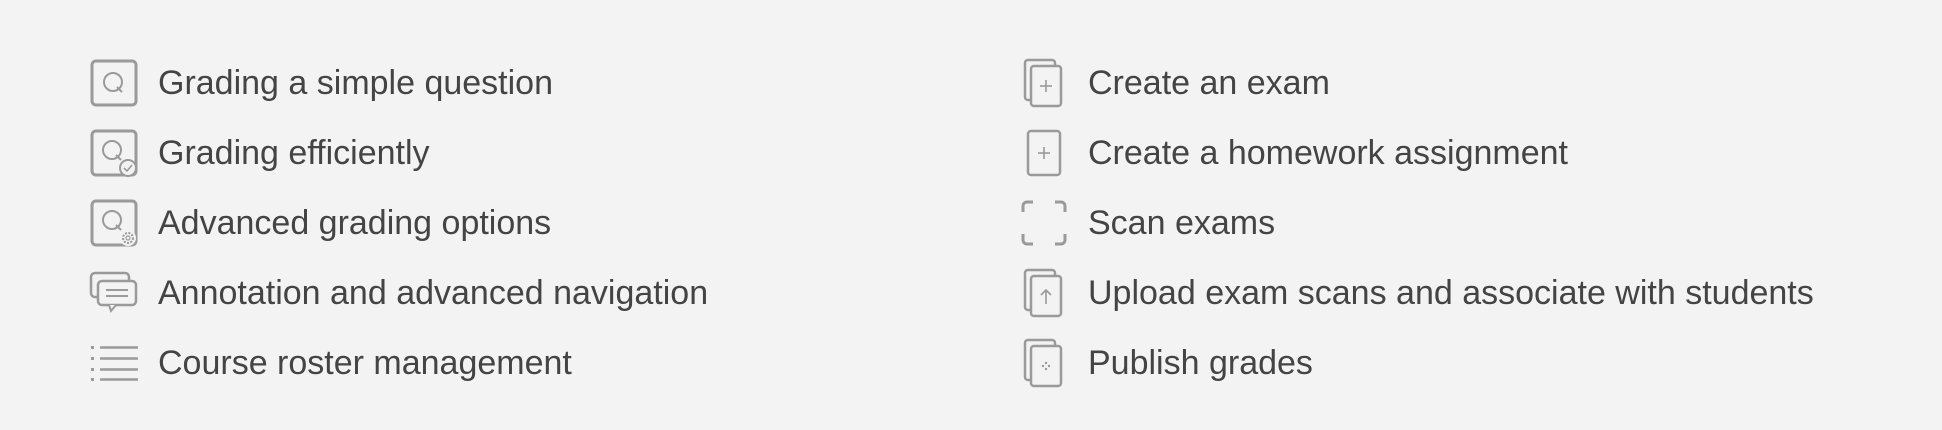  Describe the element at coordinates (1044, 153) in the screenshot. I see `page-plus-icon` at that location.